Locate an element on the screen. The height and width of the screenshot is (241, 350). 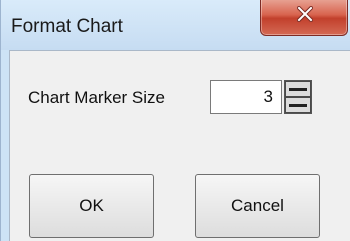
marker-size-input is located at coordinates (246, 97).